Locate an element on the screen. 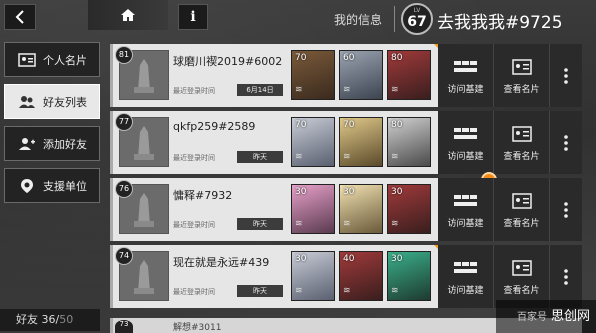 Image resolution: width=596 pixels, height=333 pixels. divider is located at coordinates (394, 19).